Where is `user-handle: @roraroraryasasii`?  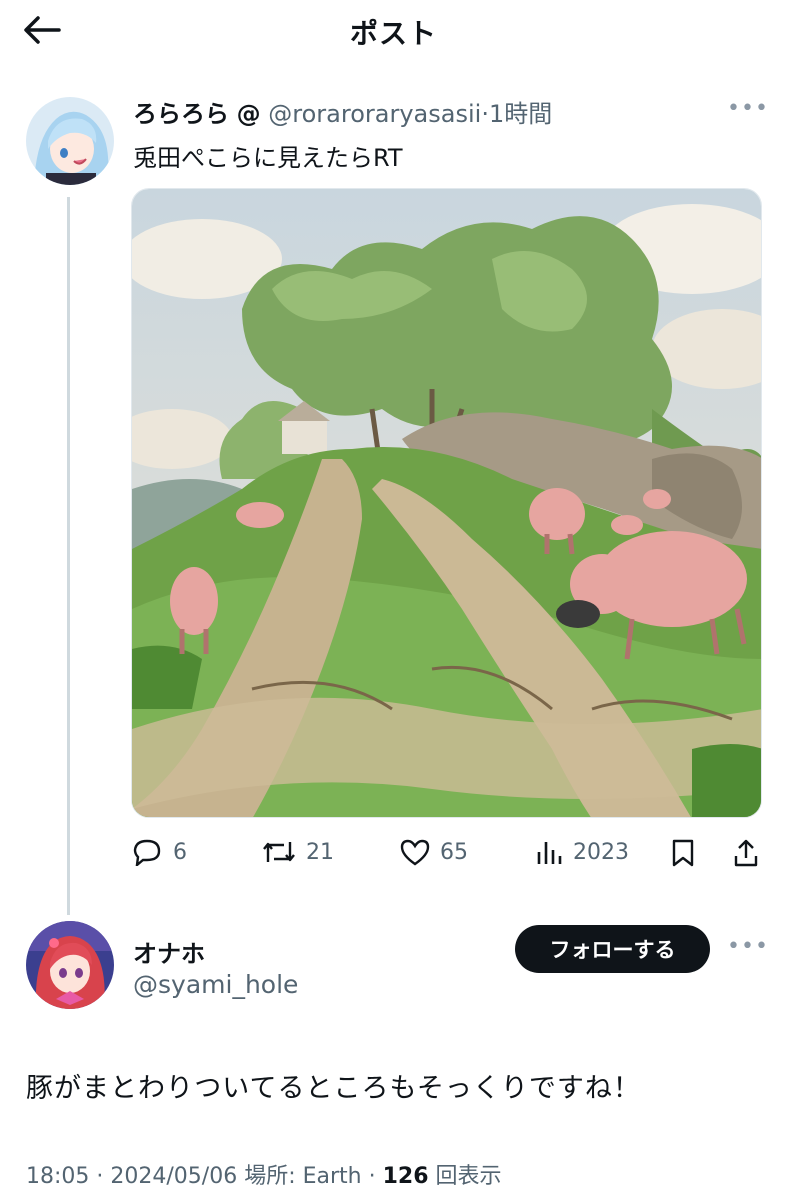 user-handle: @roraroraryasasii is located at coordinates (374, 114).